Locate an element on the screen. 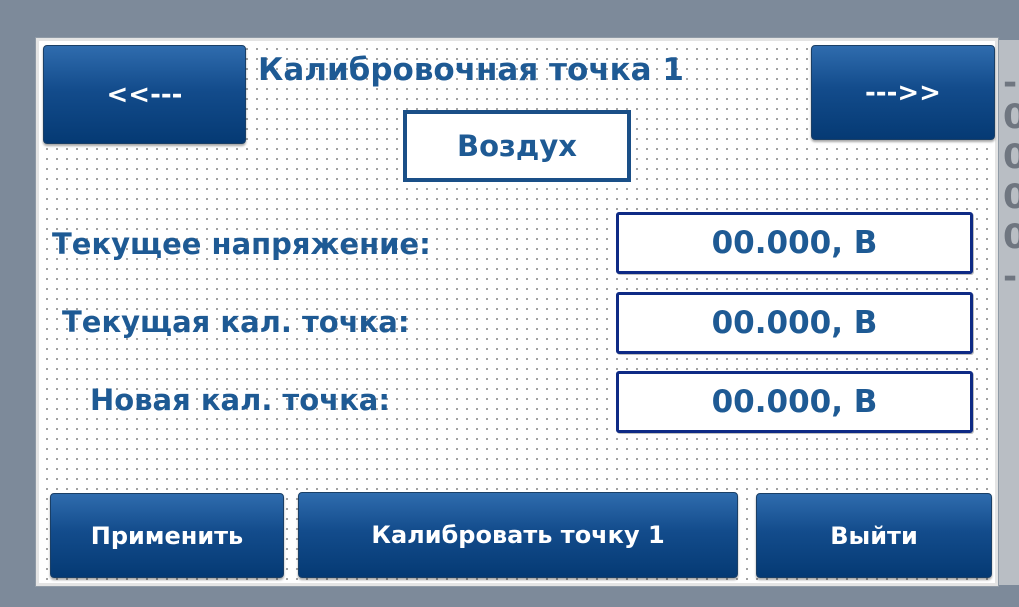 This screenshot has height=607, width=1019. new-cal-point-label: Новая кал. точка: is located at coordinates (240, 400).